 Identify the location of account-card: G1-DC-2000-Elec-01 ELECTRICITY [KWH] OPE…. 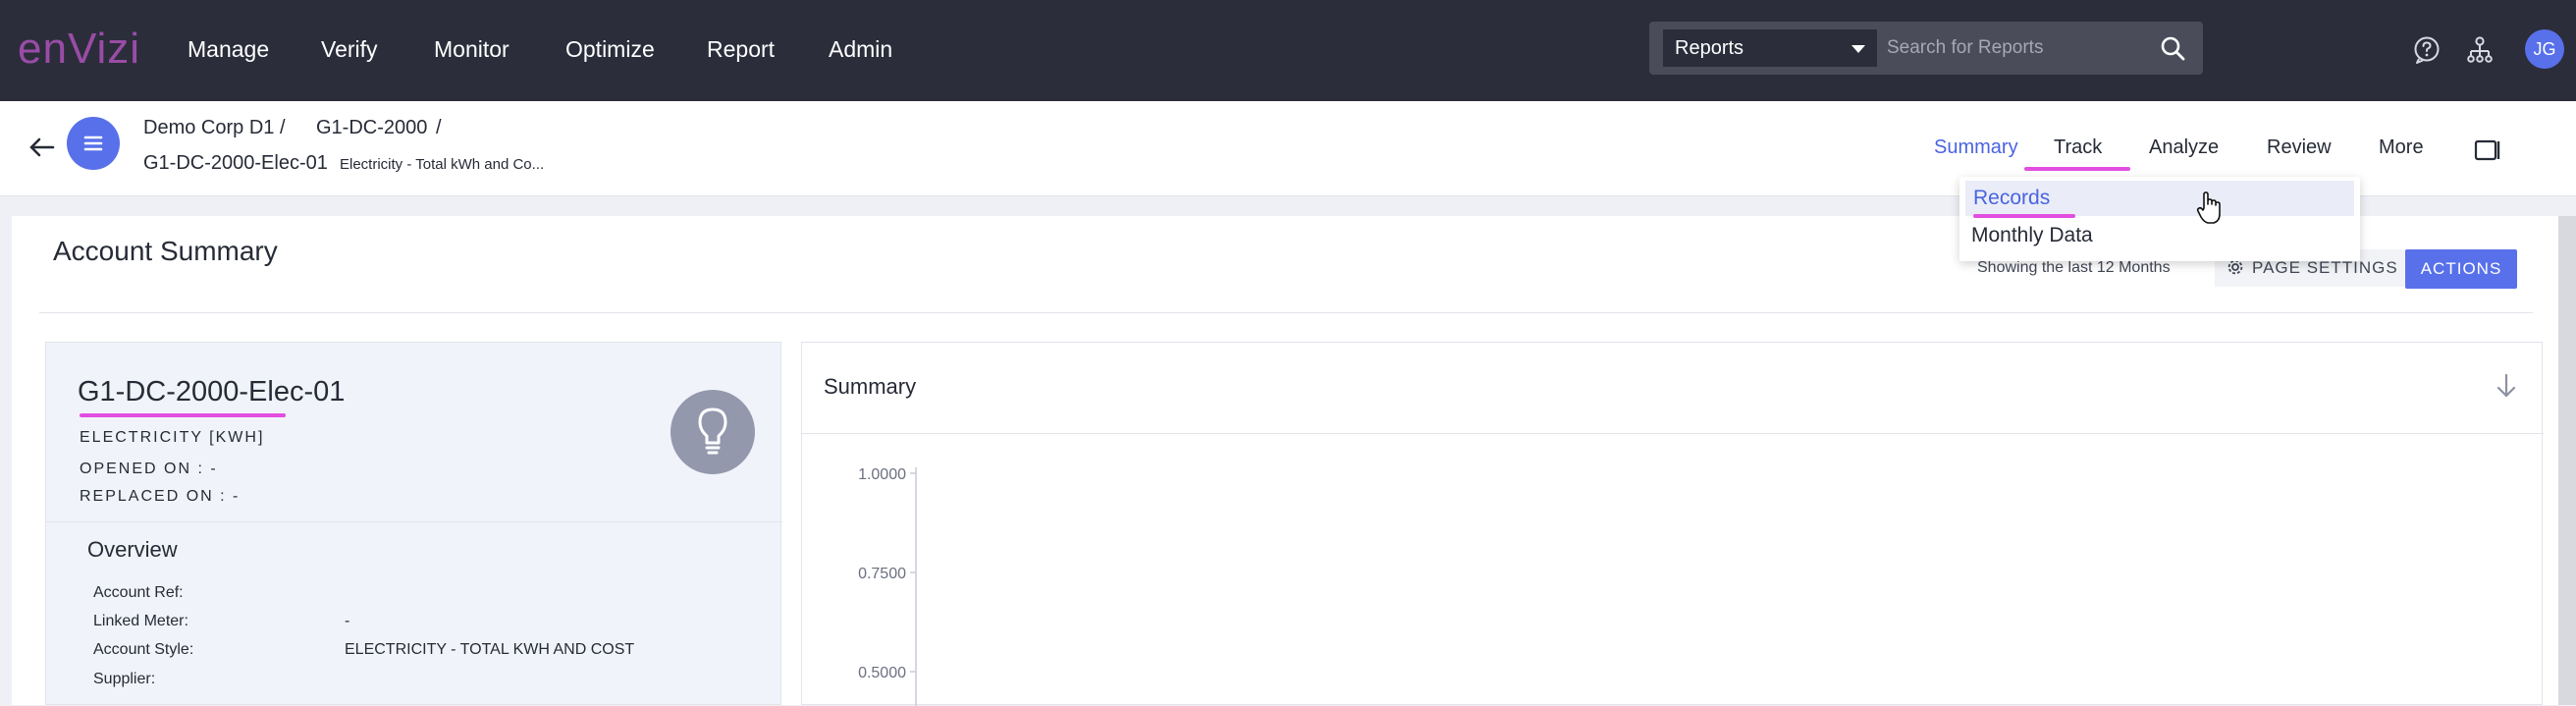
(413, 523).